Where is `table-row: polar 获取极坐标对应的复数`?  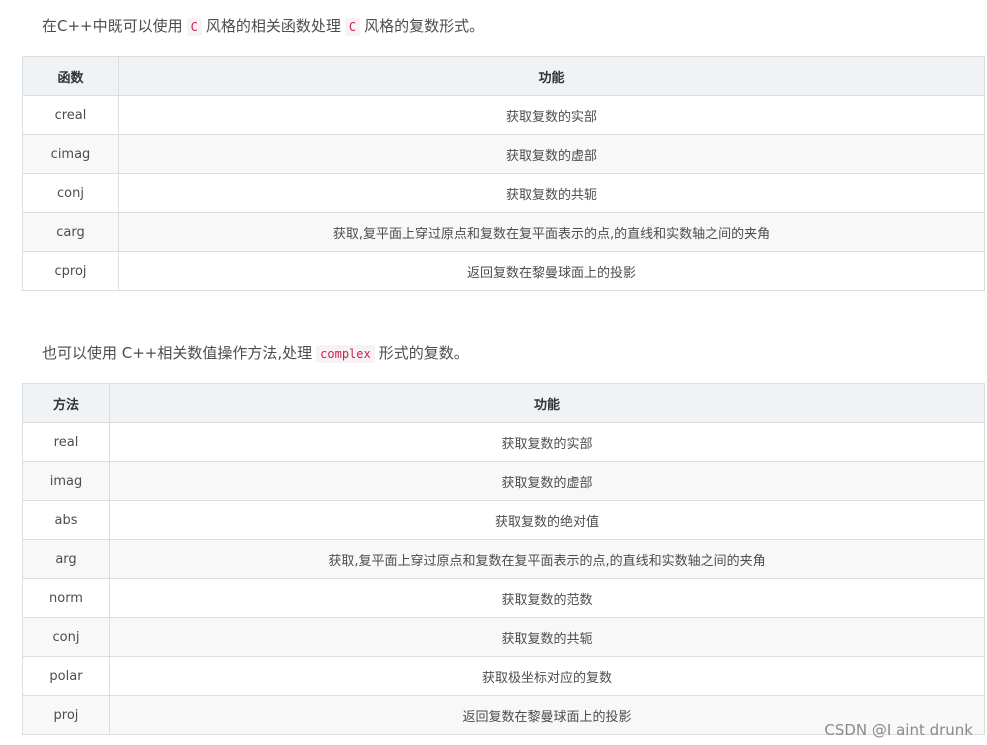
table-row: polar 获取极坐标对应的复数 is located at coordinates (503, 676).